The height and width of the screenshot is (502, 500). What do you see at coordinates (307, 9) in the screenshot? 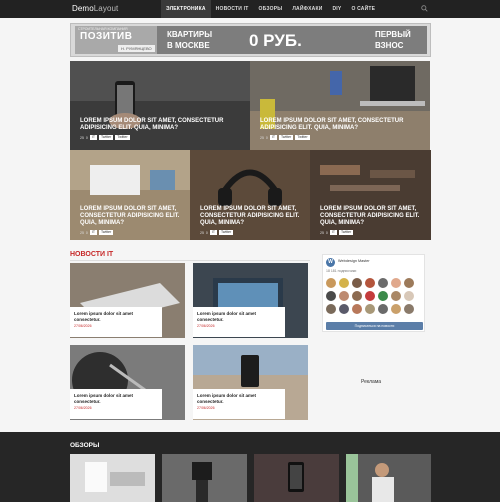
I see `nav-item-lifehacks: ЛАЙФХАКИ` at bounding box center [307, 9].